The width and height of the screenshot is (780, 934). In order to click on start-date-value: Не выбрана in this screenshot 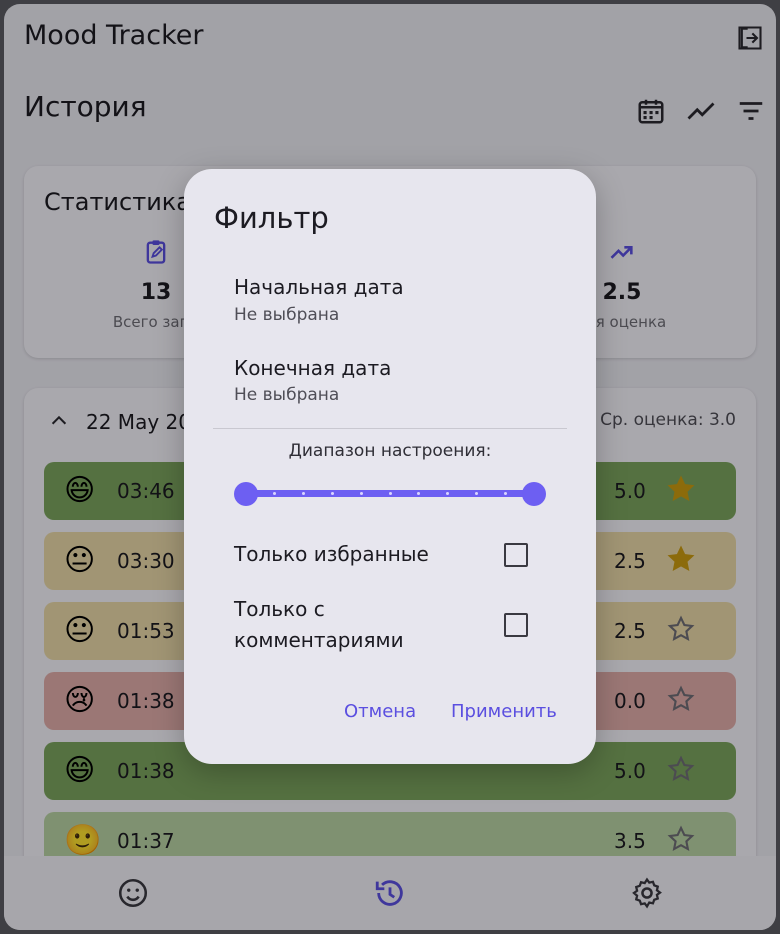, I will do `click(286, 315)`.